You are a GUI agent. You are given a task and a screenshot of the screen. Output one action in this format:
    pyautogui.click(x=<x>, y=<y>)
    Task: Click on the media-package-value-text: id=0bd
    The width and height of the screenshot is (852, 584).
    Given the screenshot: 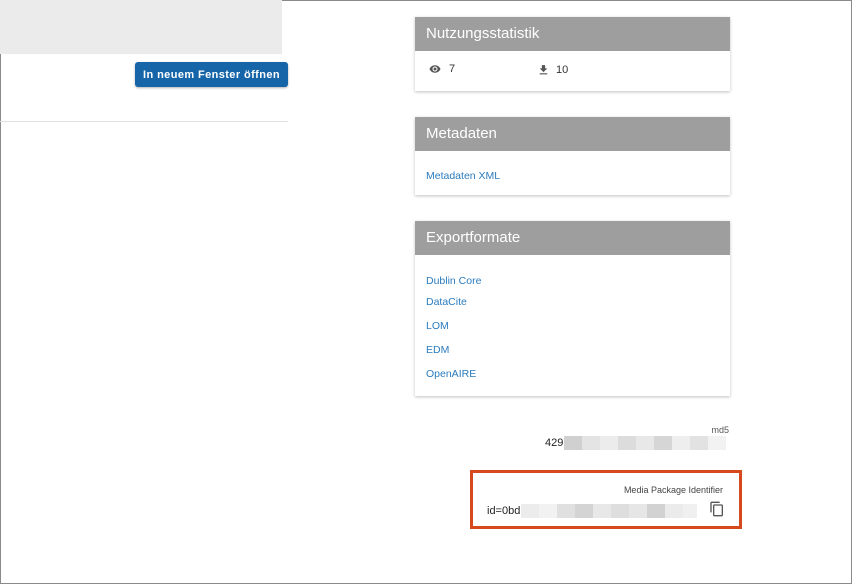 What is the action you would take?
    pyautogui.click(x=504, y=511)
    